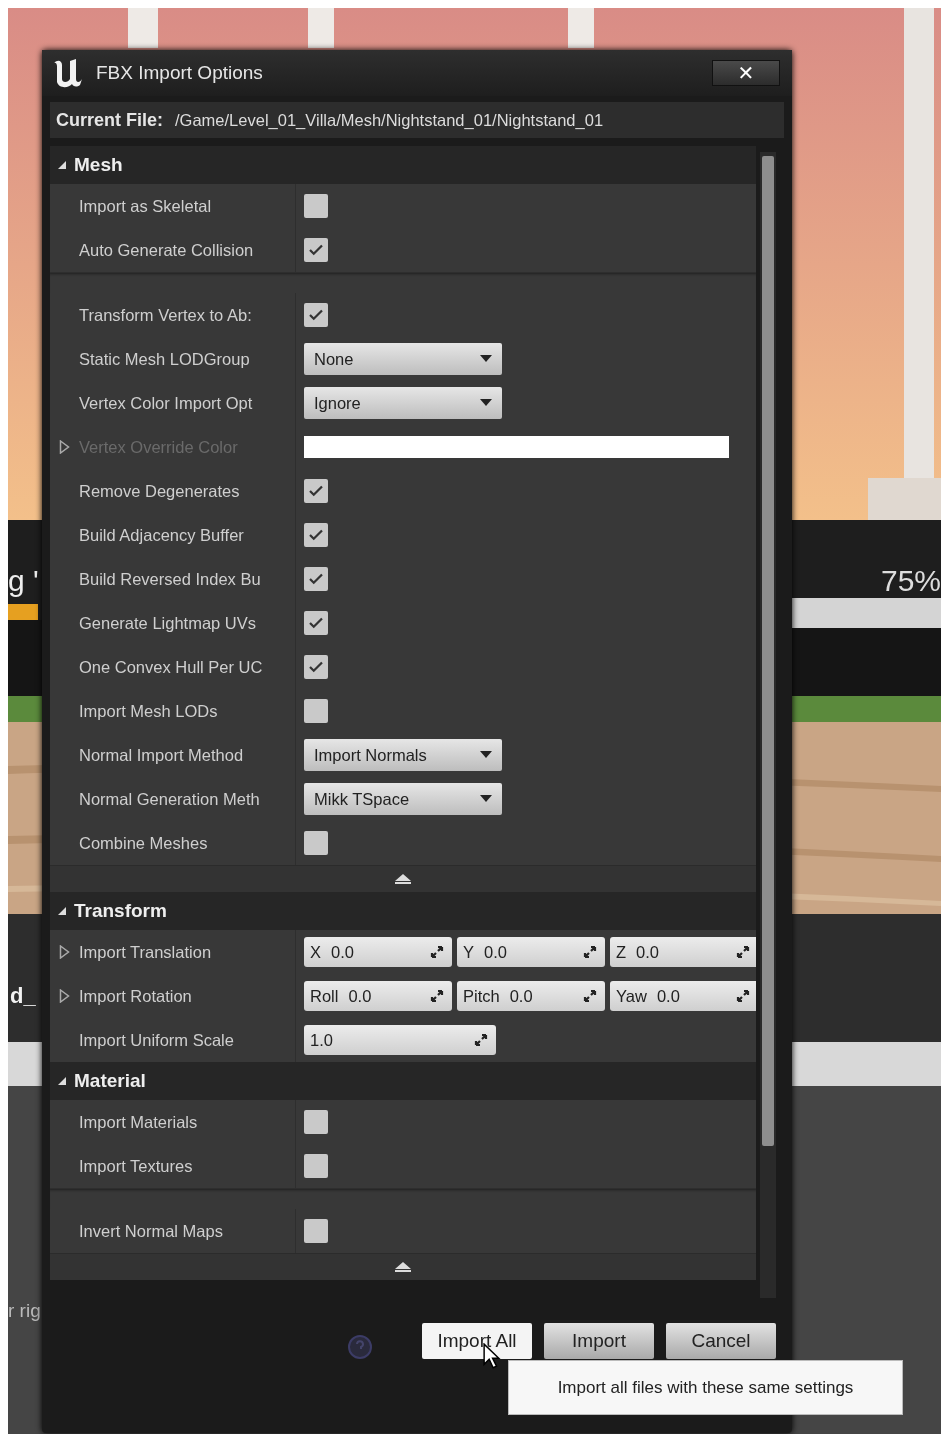  I want to click on property-label: Import Translation, so click(145, 952).